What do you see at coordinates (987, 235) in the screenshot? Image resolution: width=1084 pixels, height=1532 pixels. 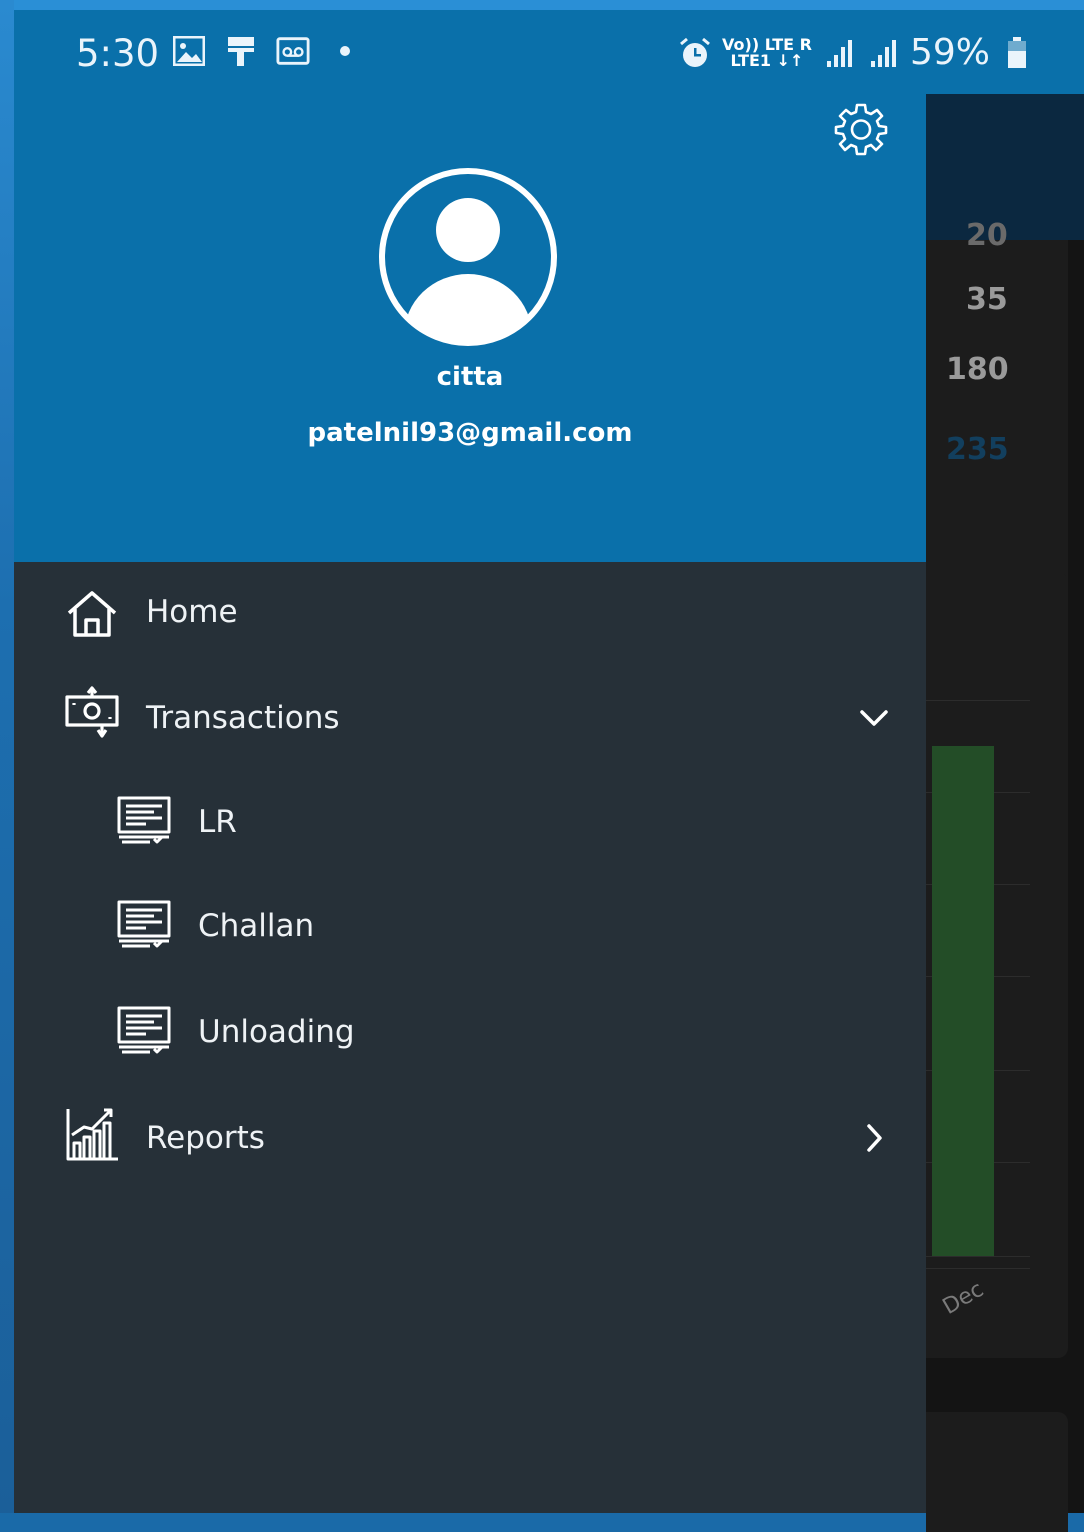 I see `background-partial-value: 20` at bounding box center [987, 235].